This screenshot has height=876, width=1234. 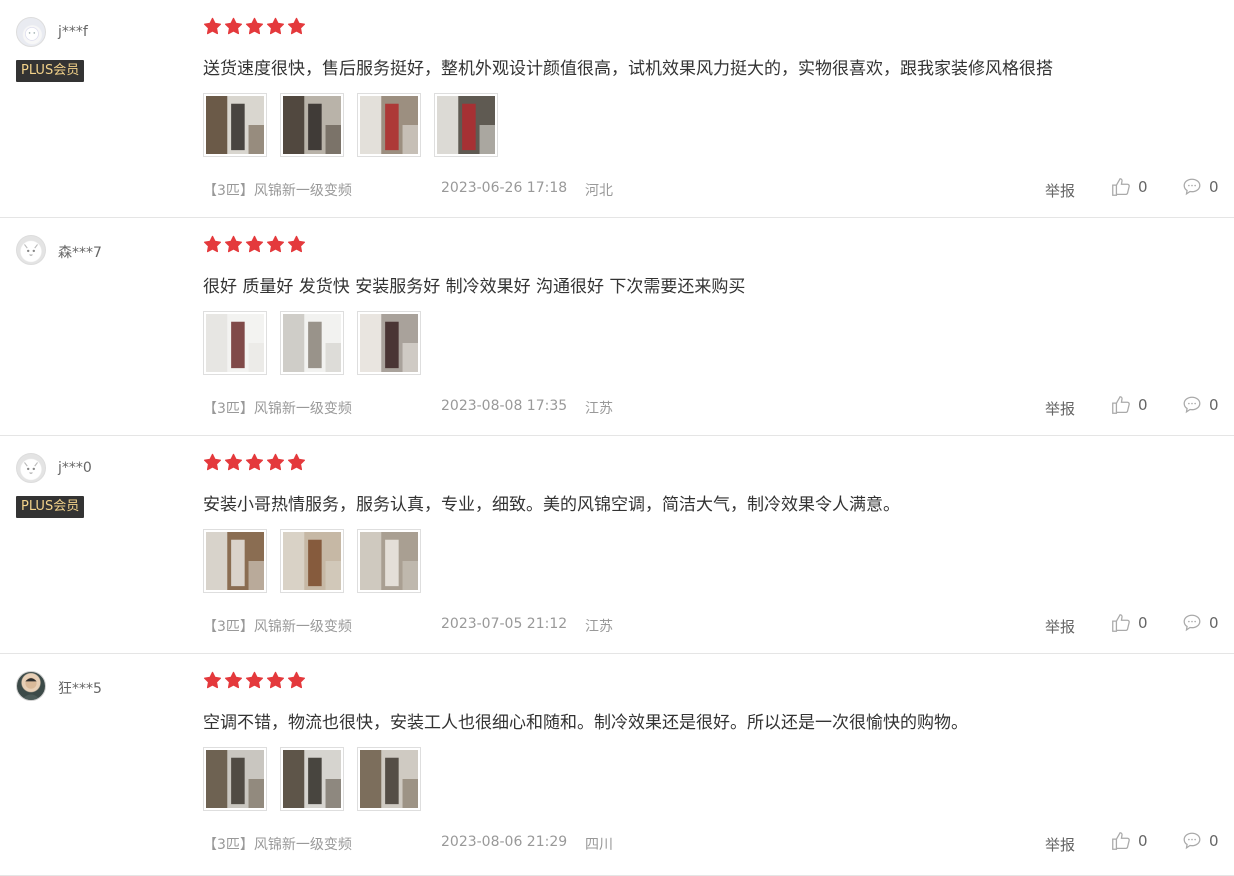 What do you see at coordinates (73, 32) in the screenshot?
I see `username: j***f` at bounding box center [73, 32].